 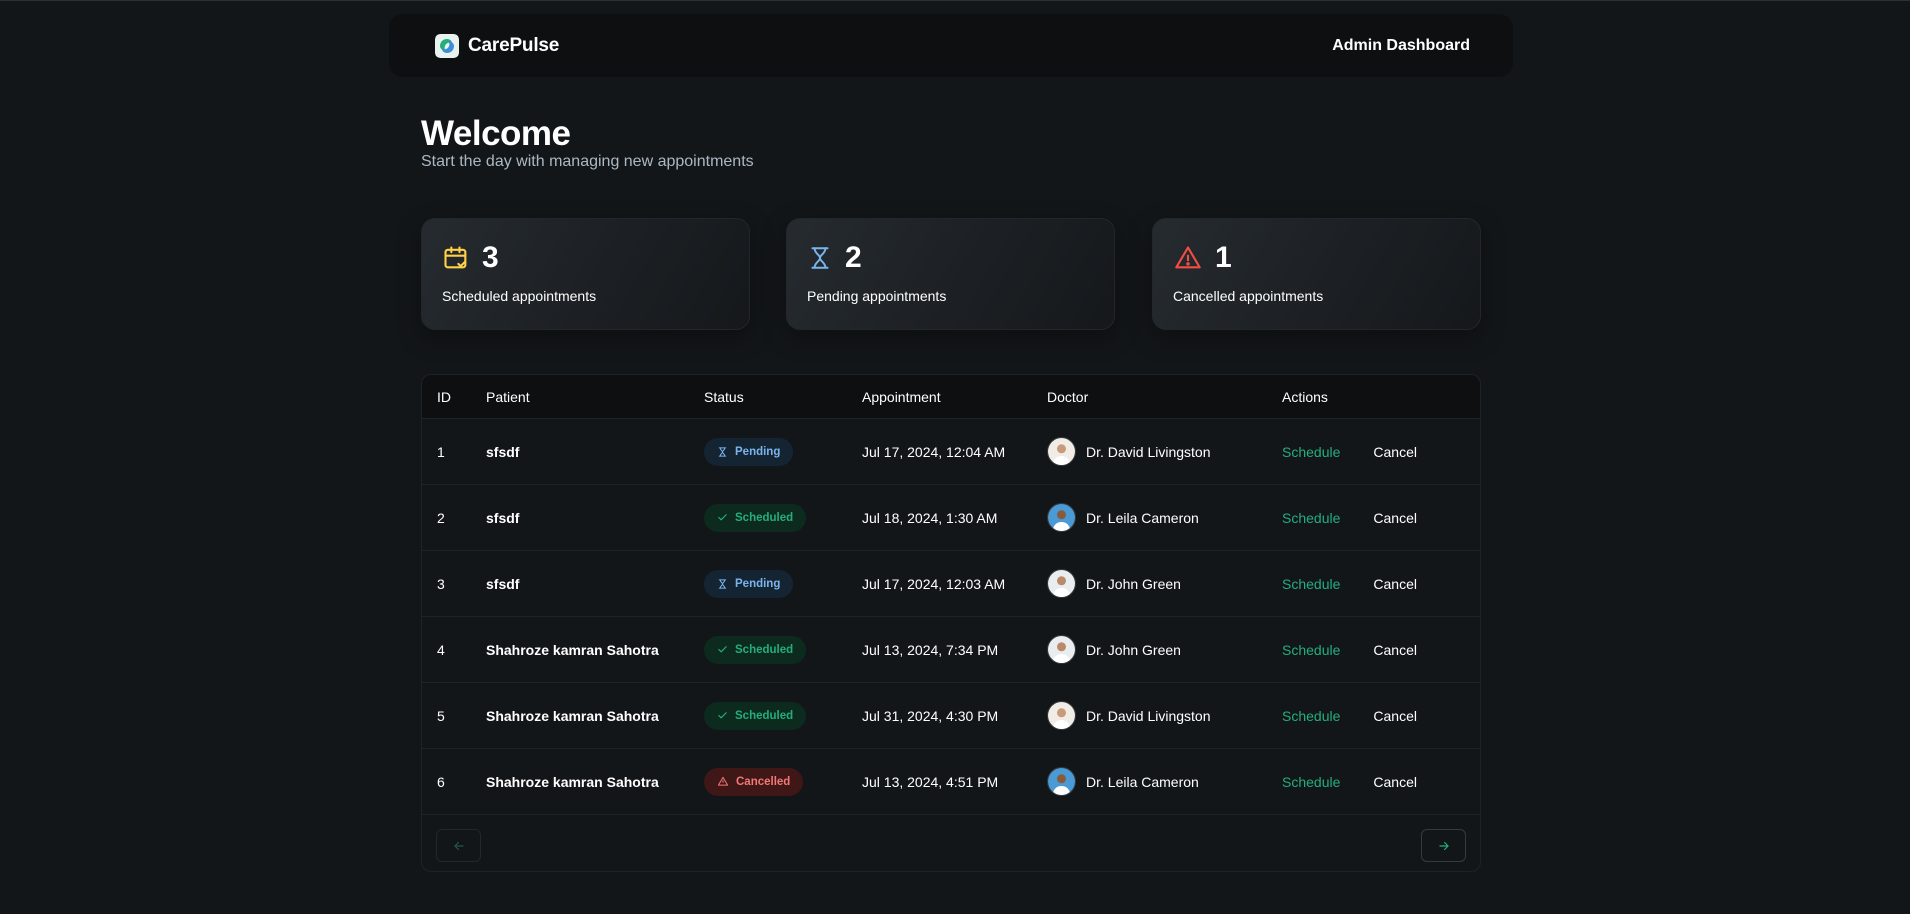 I want to click on pending-label: Pending appointments, so click(x=877, y=296).